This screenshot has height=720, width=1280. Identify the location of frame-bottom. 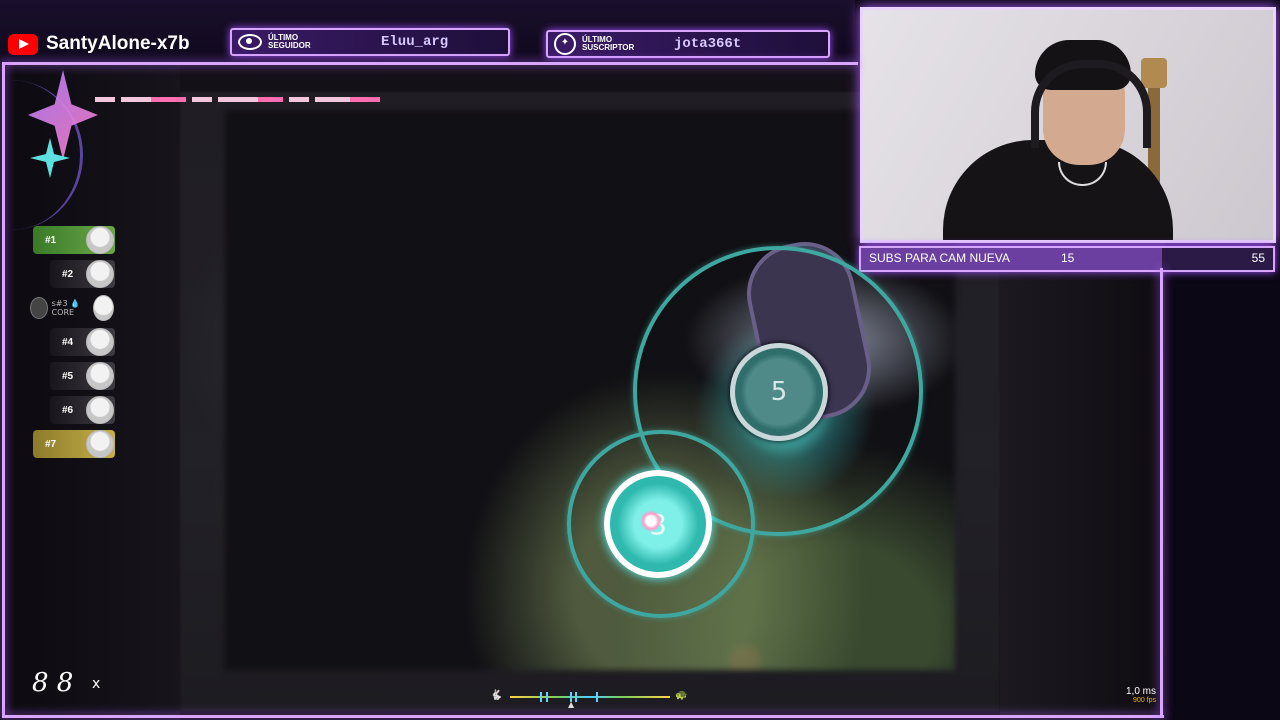
(583, 716).